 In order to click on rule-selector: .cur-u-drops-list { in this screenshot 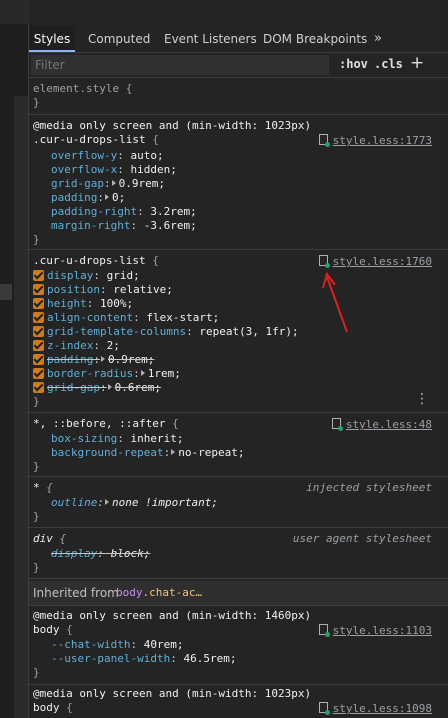, I will do `click(96, 140)`.